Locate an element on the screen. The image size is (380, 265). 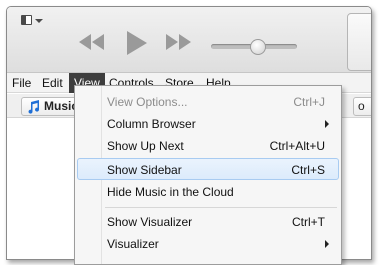
volume-slider is located at coordinates (254, 47).